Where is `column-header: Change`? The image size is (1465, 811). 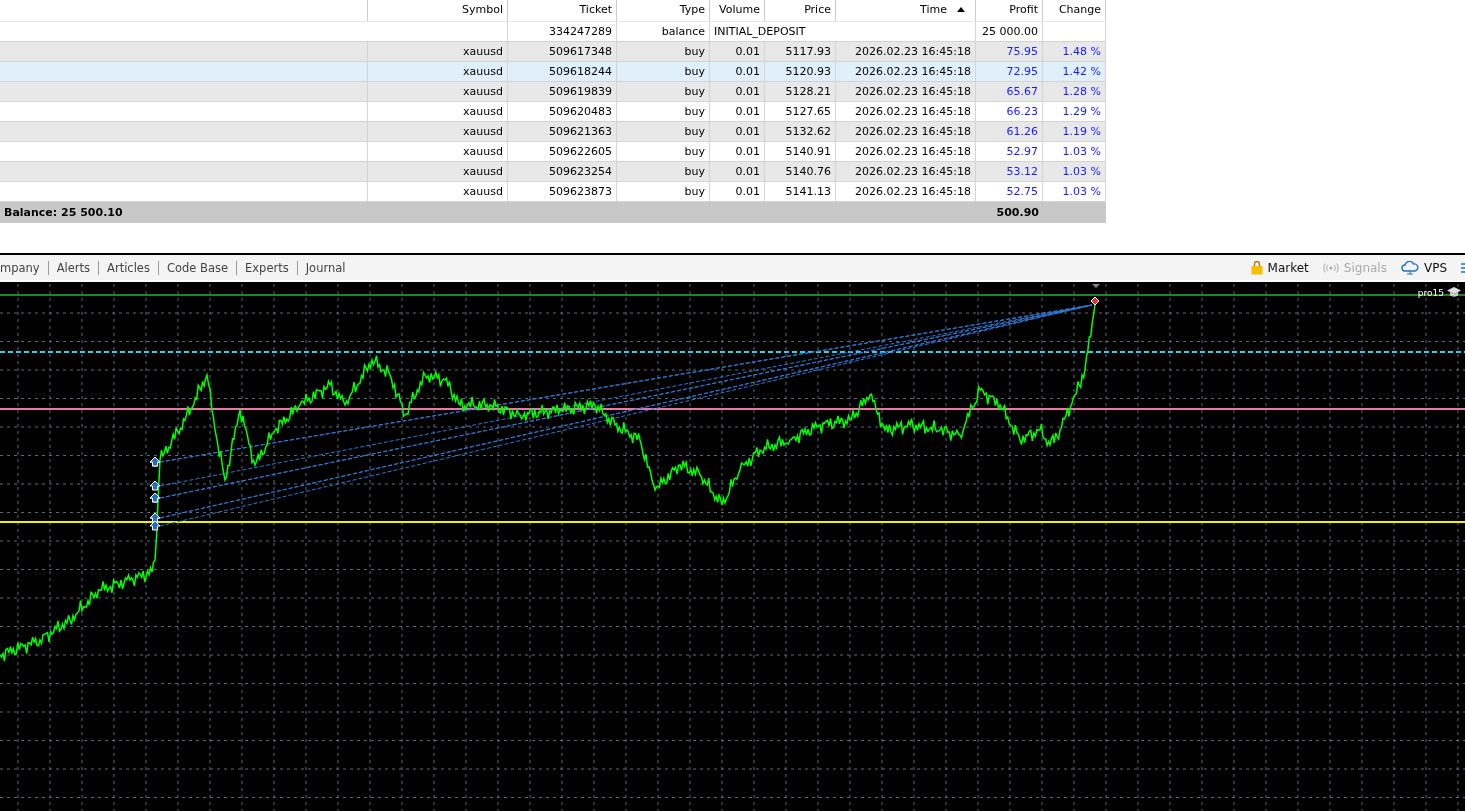 column-header: Change is located at coordinates (1079, 9).